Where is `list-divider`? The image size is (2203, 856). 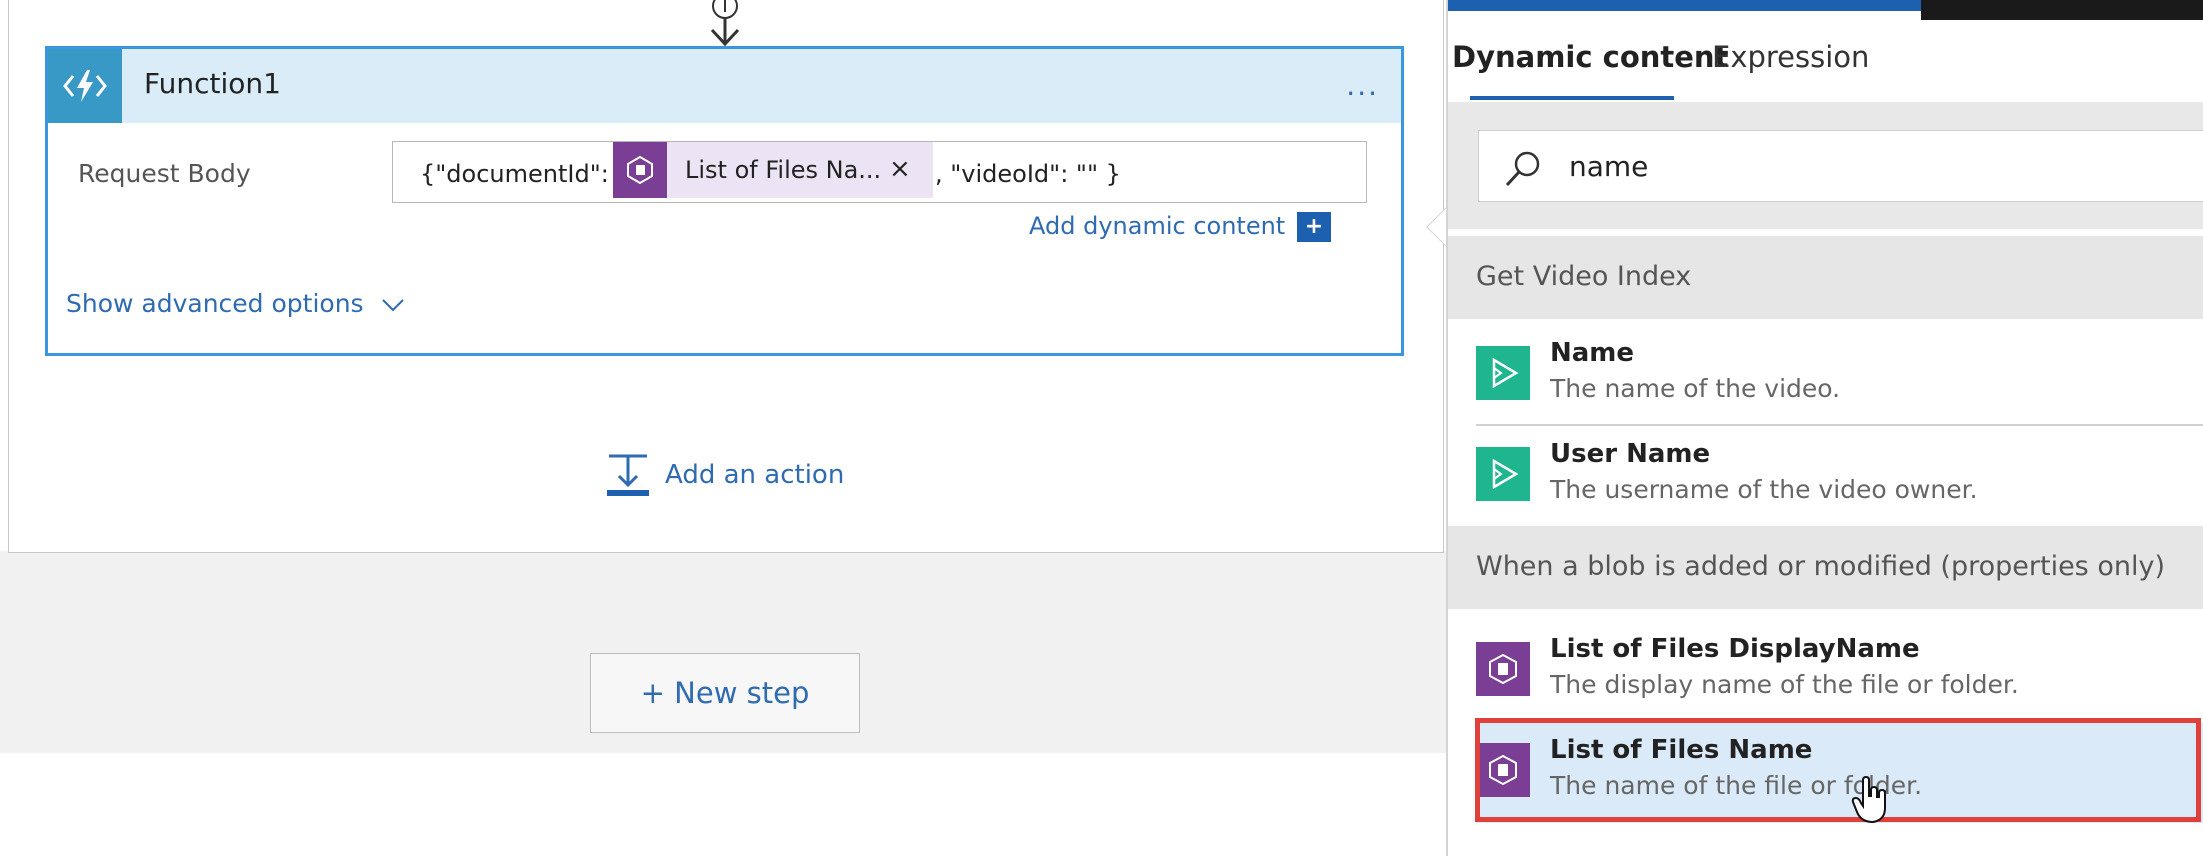
list-divider is located at coordinates (1839, 425).